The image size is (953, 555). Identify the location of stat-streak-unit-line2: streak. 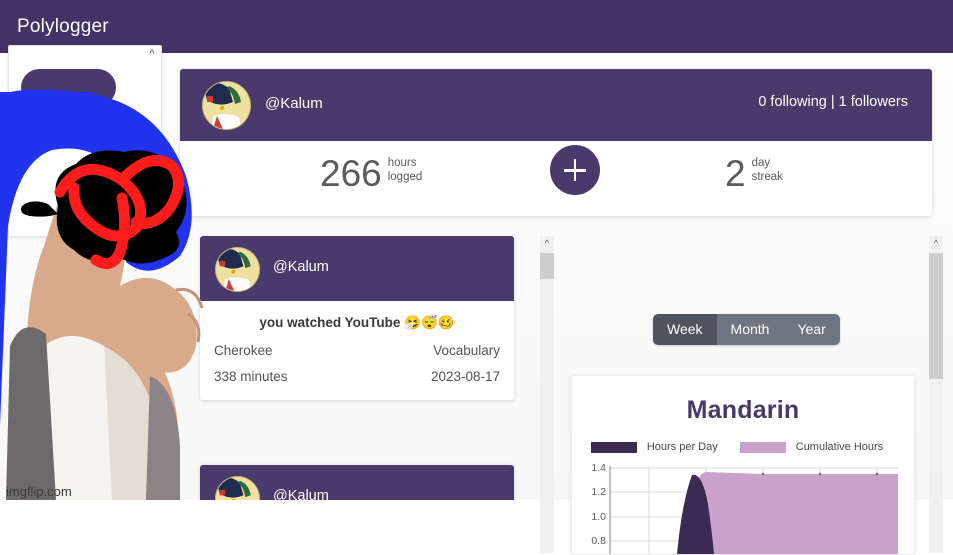
(767, 176).